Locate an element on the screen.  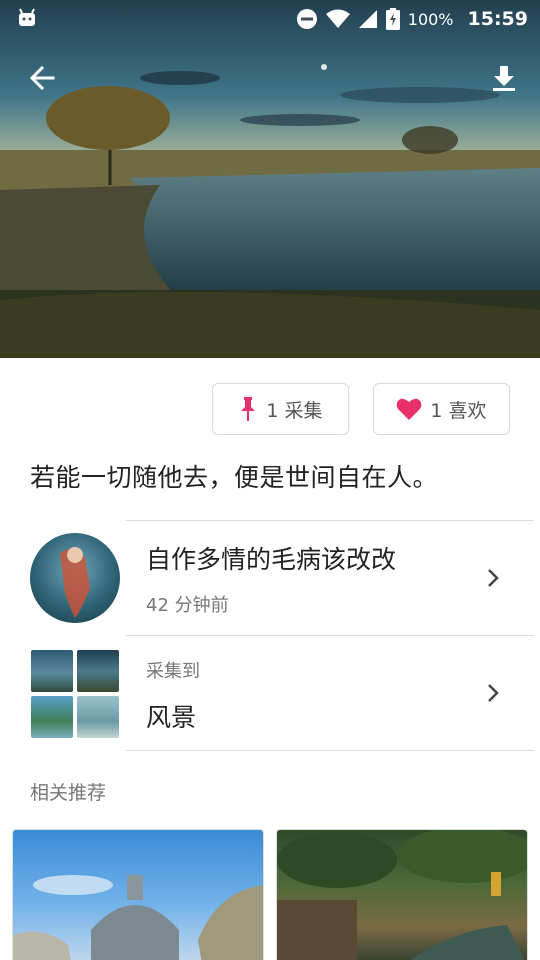
related-section-title: 相关推荐 is located at coordinates (68, 793).